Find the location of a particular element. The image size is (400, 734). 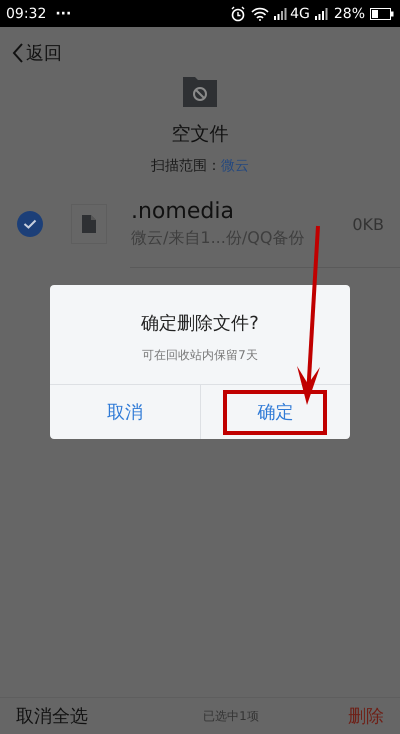

more-dots: ··· is located at coordinates (63, 14).